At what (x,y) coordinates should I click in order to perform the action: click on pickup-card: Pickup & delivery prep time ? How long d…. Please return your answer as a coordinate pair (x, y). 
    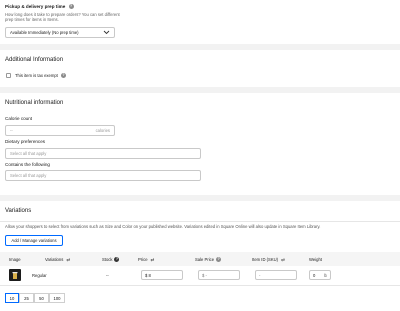
    Looking at the image, I should click on (200, 22).